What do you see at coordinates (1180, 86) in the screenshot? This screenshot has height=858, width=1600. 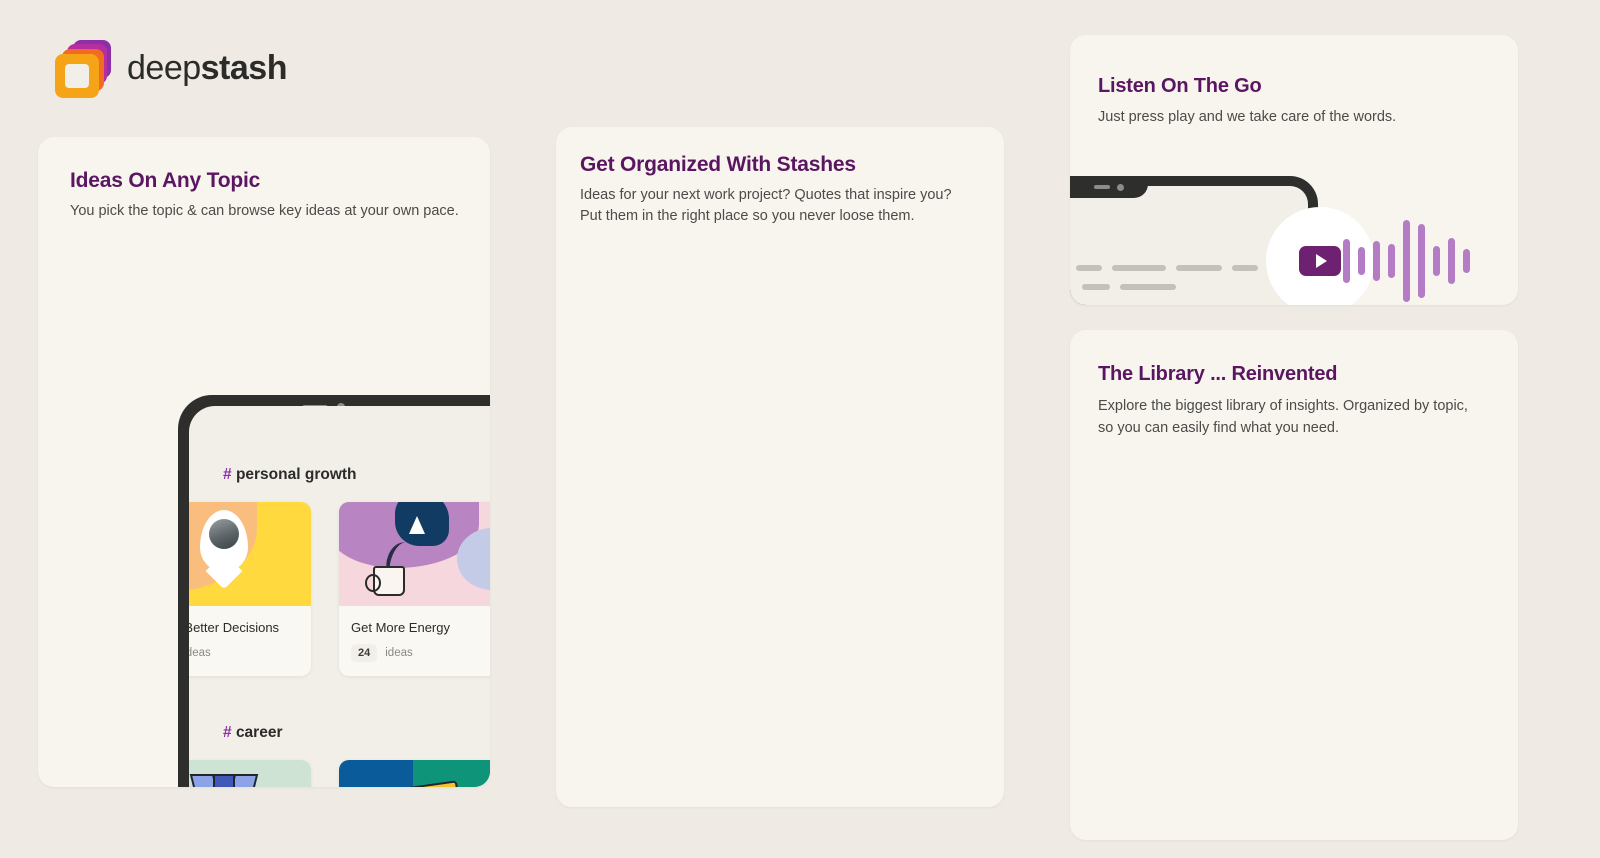 I see `listen-title: Listen On The Go` at bounding box center [1180, 86].